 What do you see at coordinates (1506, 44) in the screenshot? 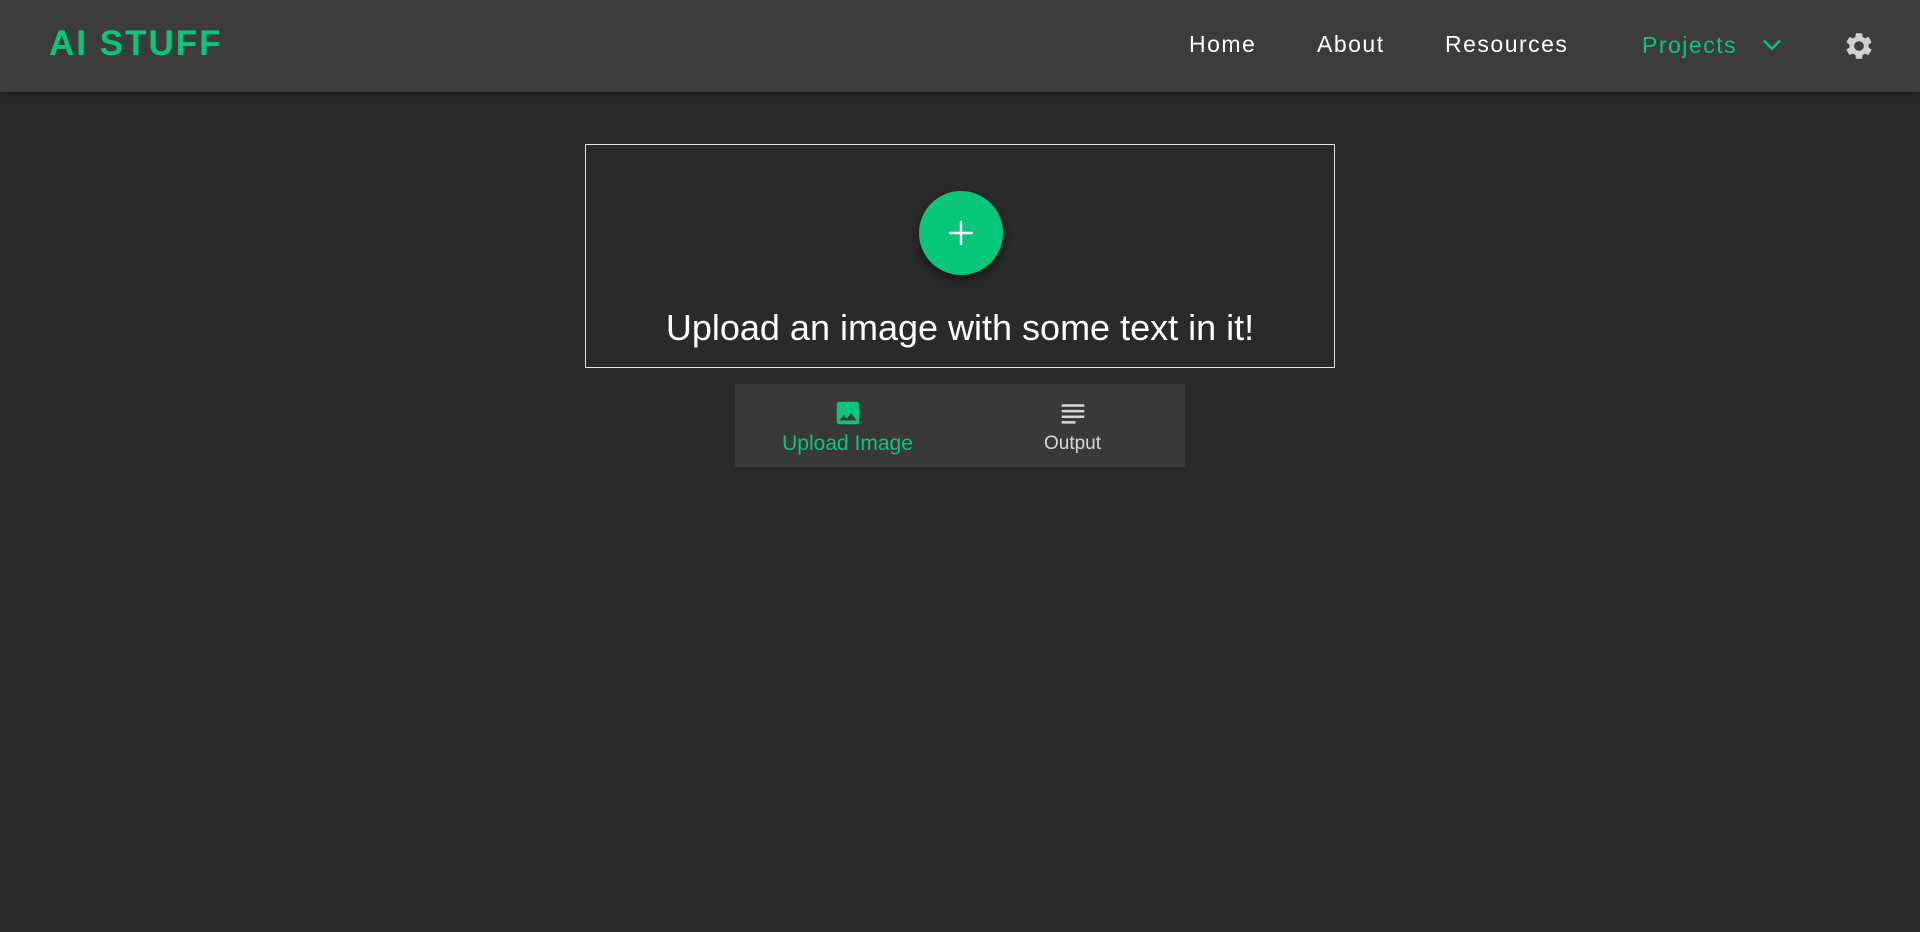
I see `nav-resources-link: Resources` at bounding box center [1506, 44].